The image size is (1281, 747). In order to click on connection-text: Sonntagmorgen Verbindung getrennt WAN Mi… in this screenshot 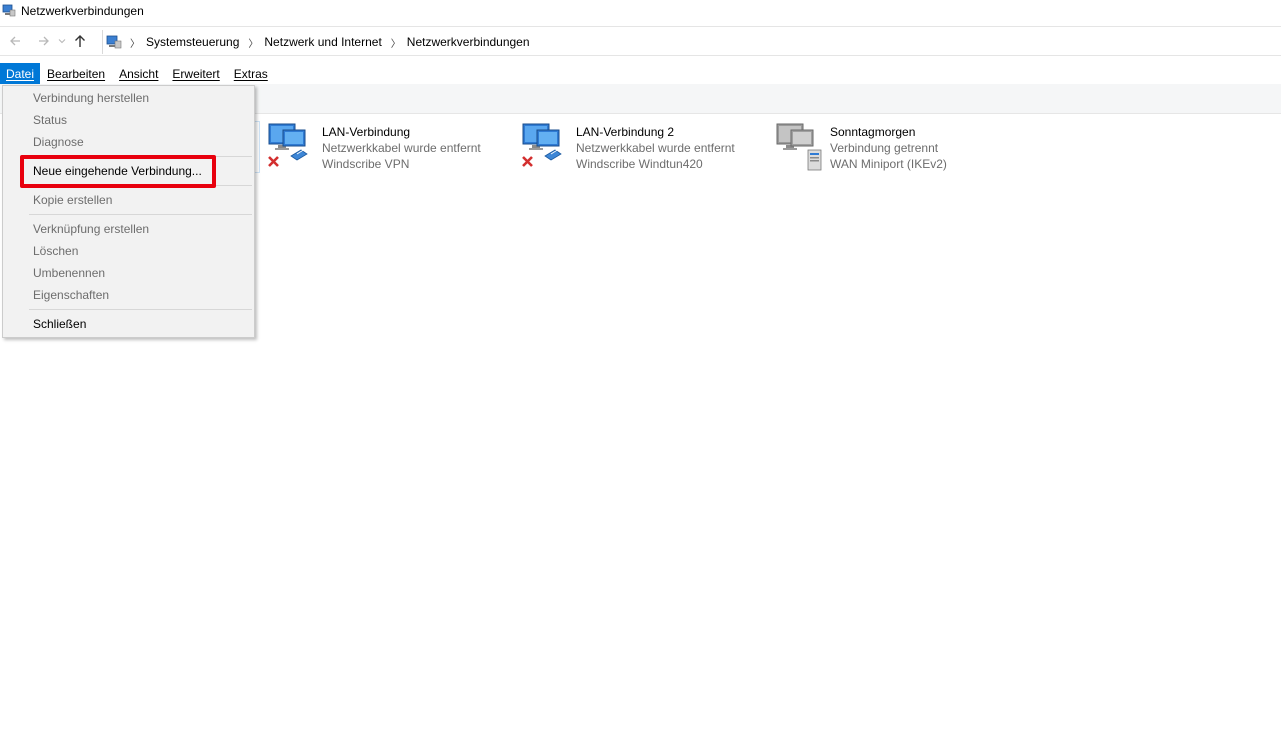, I will do `click(888, 148)`.